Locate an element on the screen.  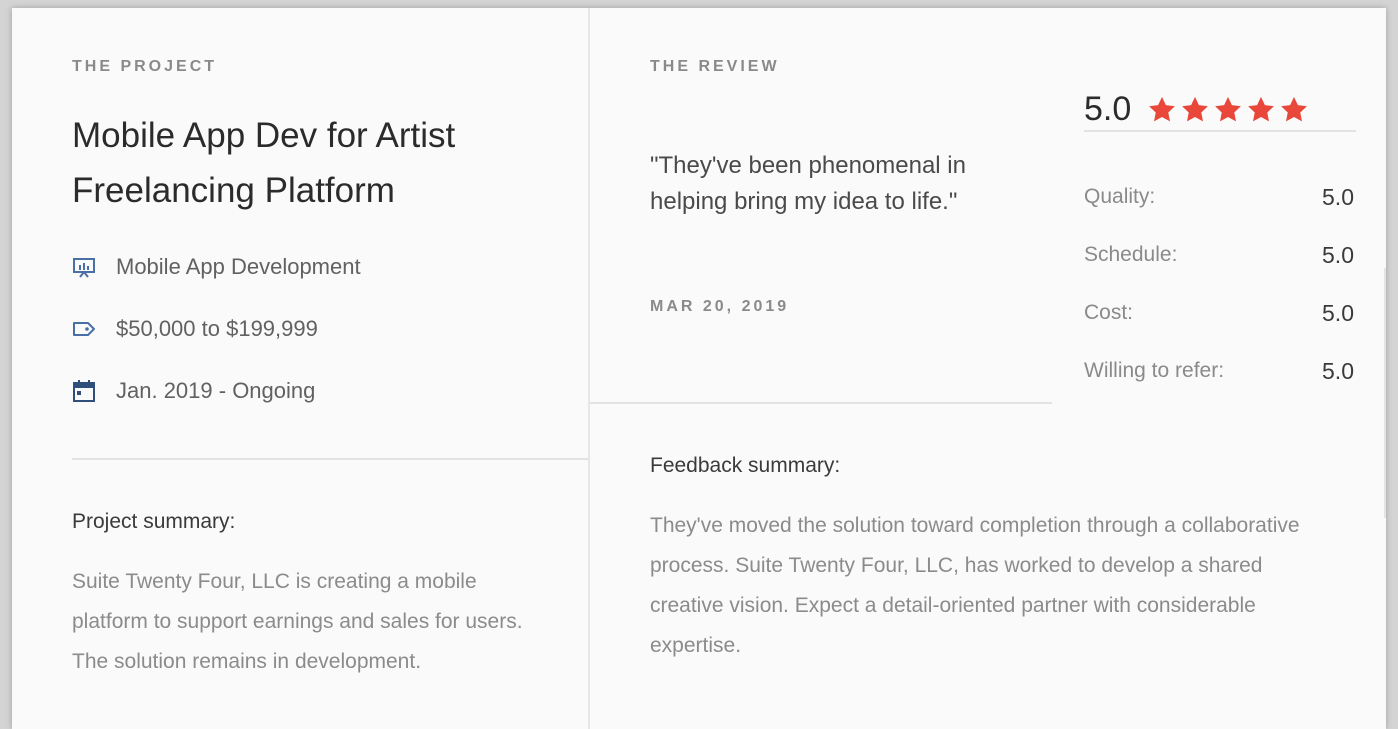
project-service-row: Mobile App Development is located at coordinates (216, 267).